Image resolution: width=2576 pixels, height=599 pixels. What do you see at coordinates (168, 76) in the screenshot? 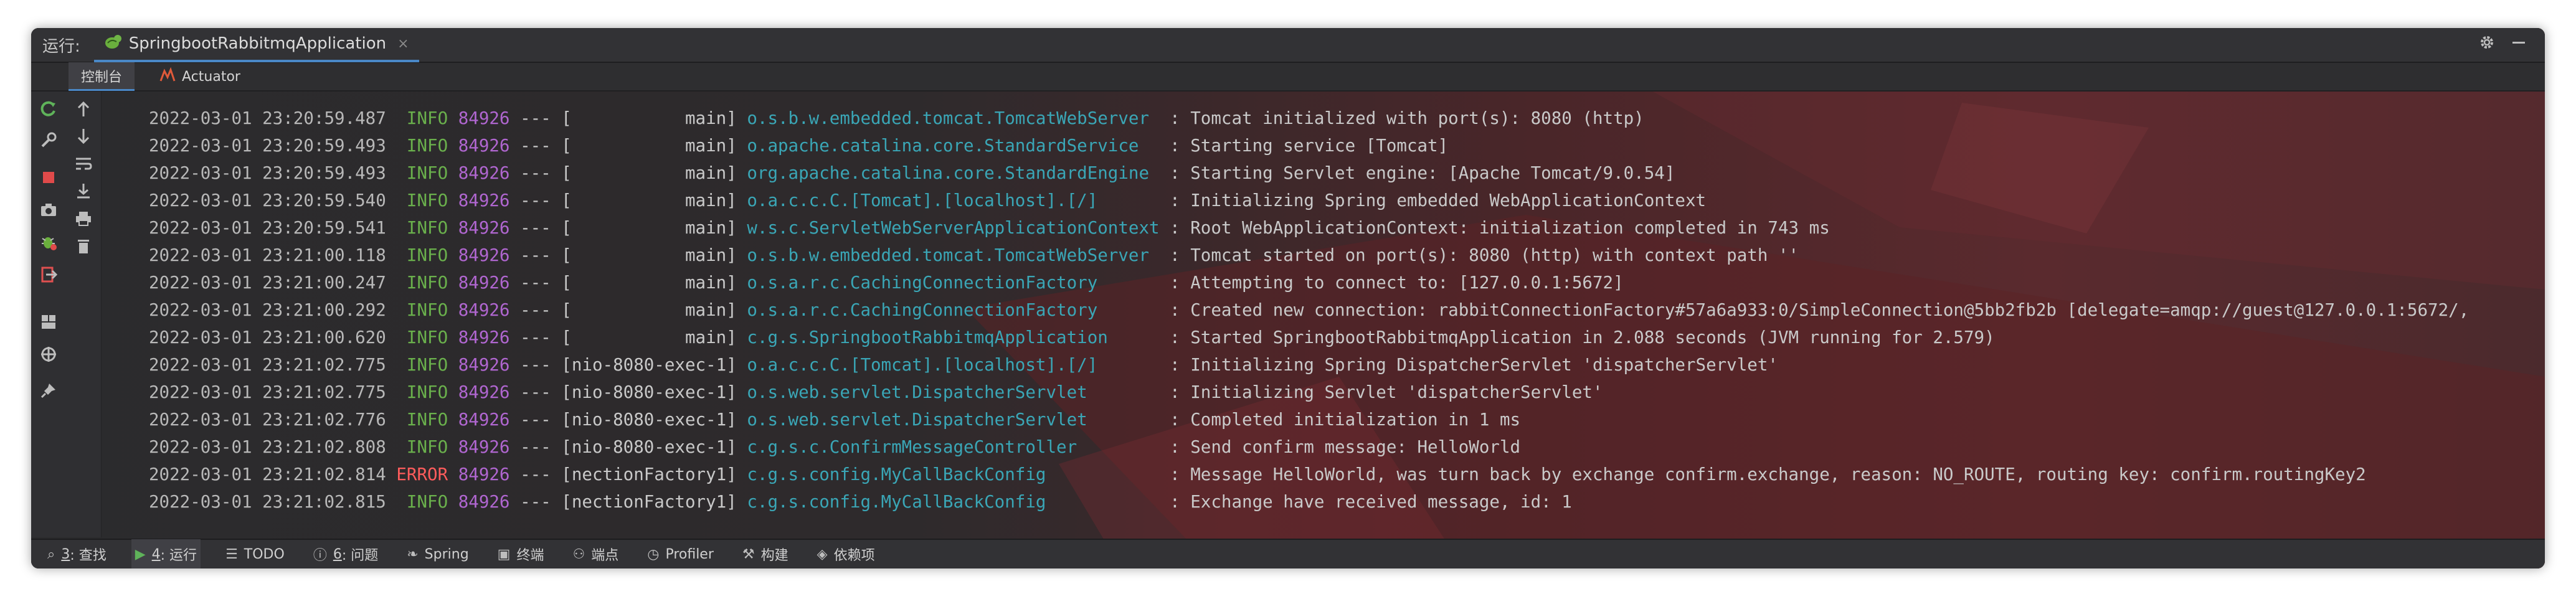
I see `actuator-icon` at bounding box center [168, 76].